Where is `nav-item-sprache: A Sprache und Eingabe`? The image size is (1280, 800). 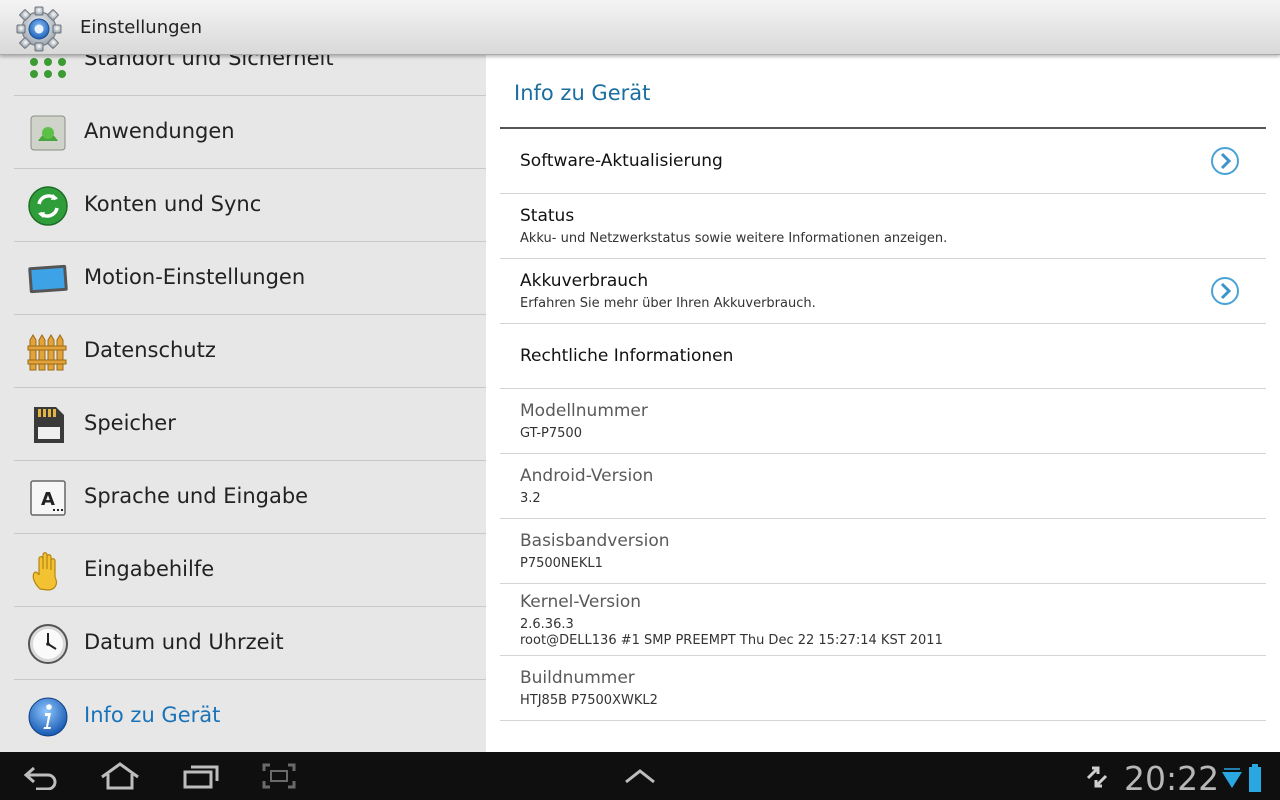
nav-item-sprache: A Sprache und Eingabe is located at coordinates (250, 497).